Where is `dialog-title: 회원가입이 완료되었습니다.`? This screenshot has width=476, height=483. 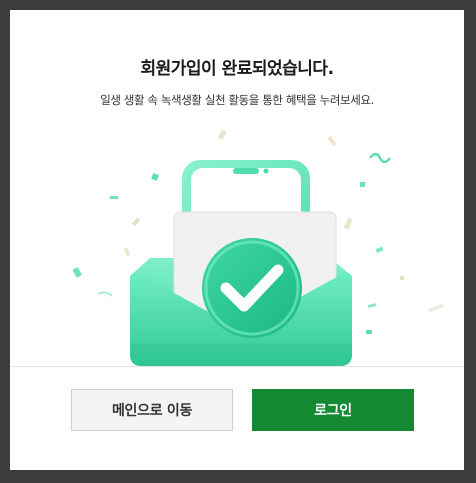 dialog-title: 회원가입이 완료되었습니다. is located at coordinates (237, 69).